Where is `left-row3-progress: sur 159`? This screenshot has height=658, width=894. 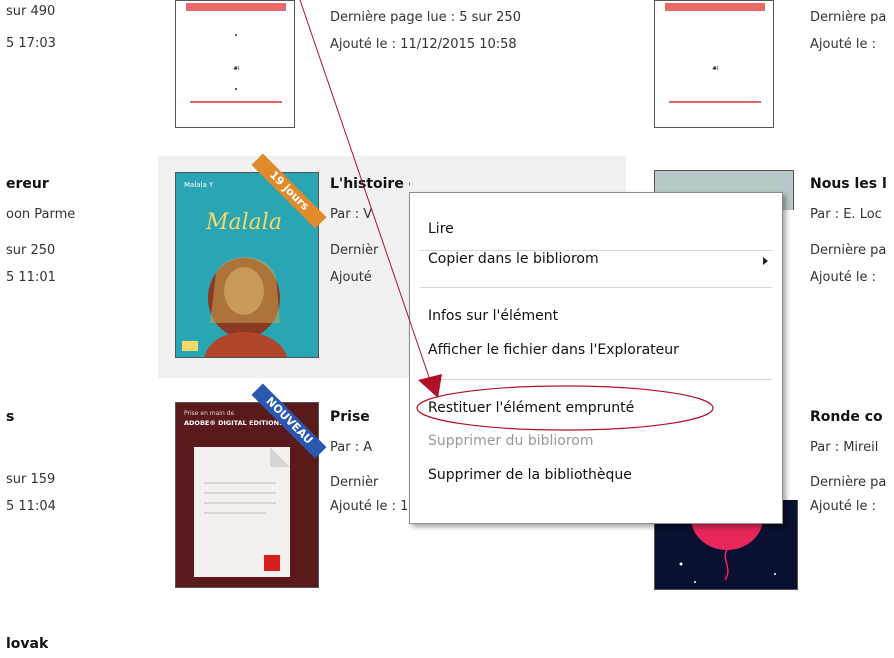
left-row3-progress: sur 159 is located at coordinates (31, 479).